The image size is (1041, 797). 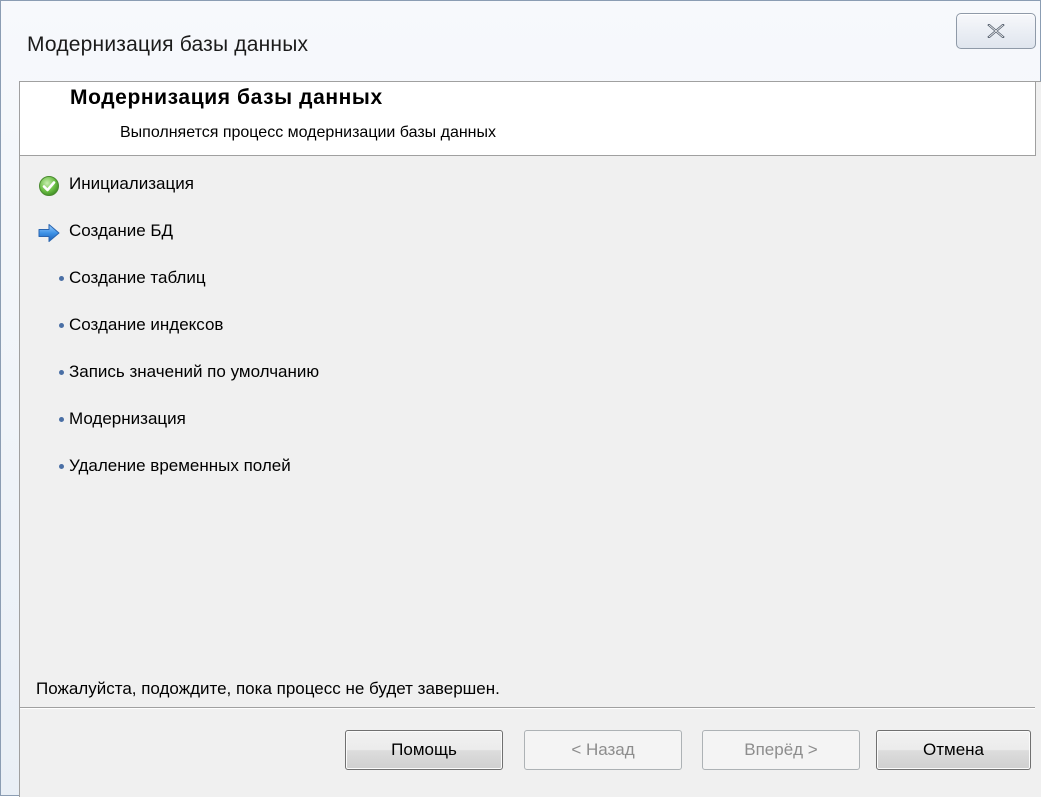 What do you see at coordinates (137, 277) in the screenshot?
I see `step-label: Создание таблиц` at bounding box center [137, 277].